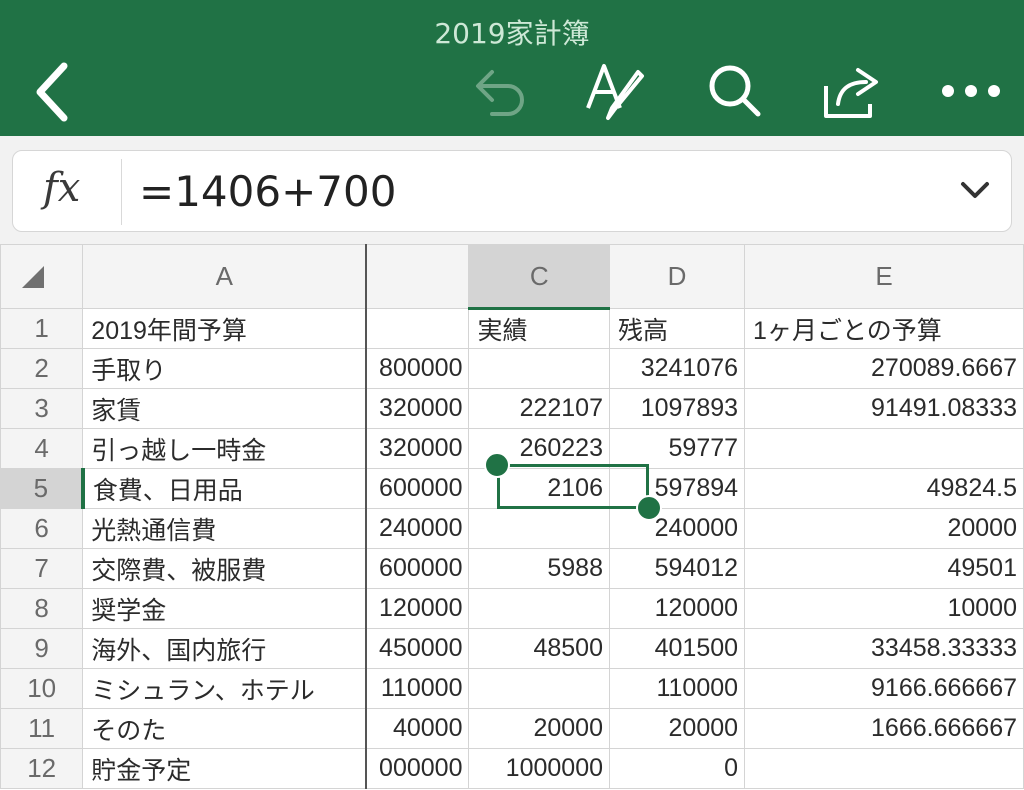  I want to click on cell-b, so click(417, 328).